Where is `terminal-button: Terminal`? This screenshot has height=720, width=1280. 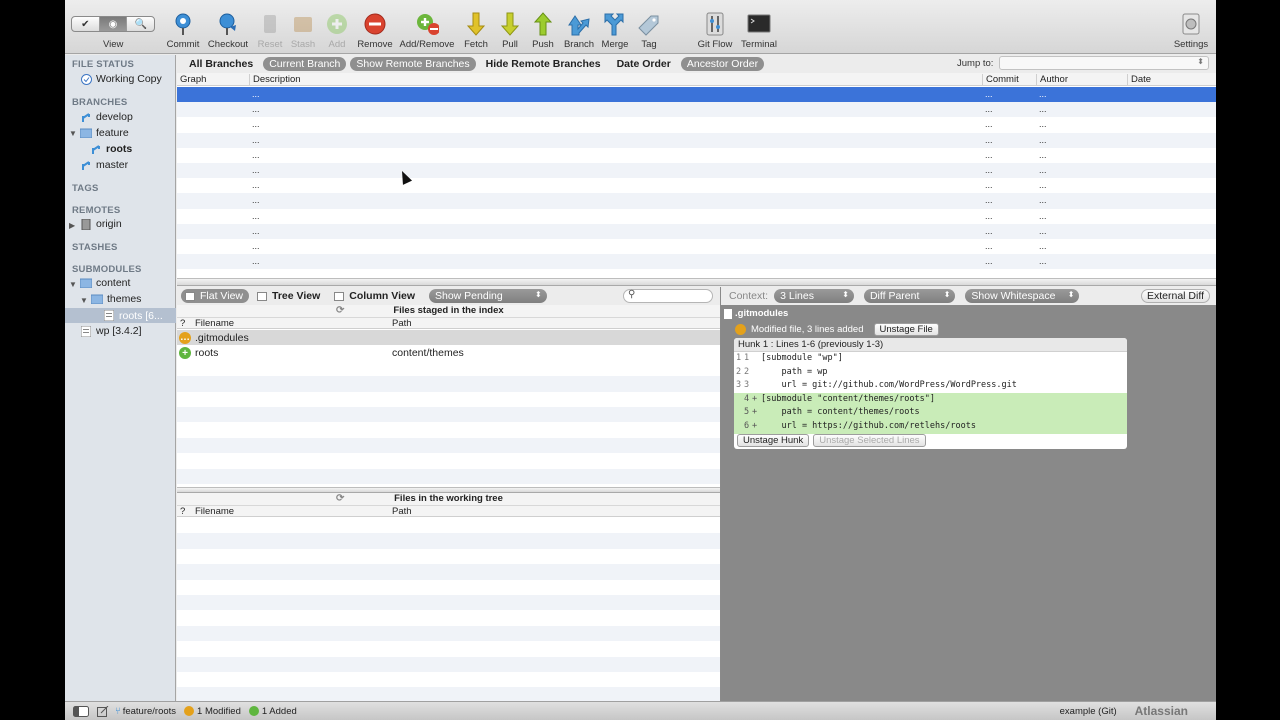 terminal-button: Terminal is located at coordinates (759, 31).